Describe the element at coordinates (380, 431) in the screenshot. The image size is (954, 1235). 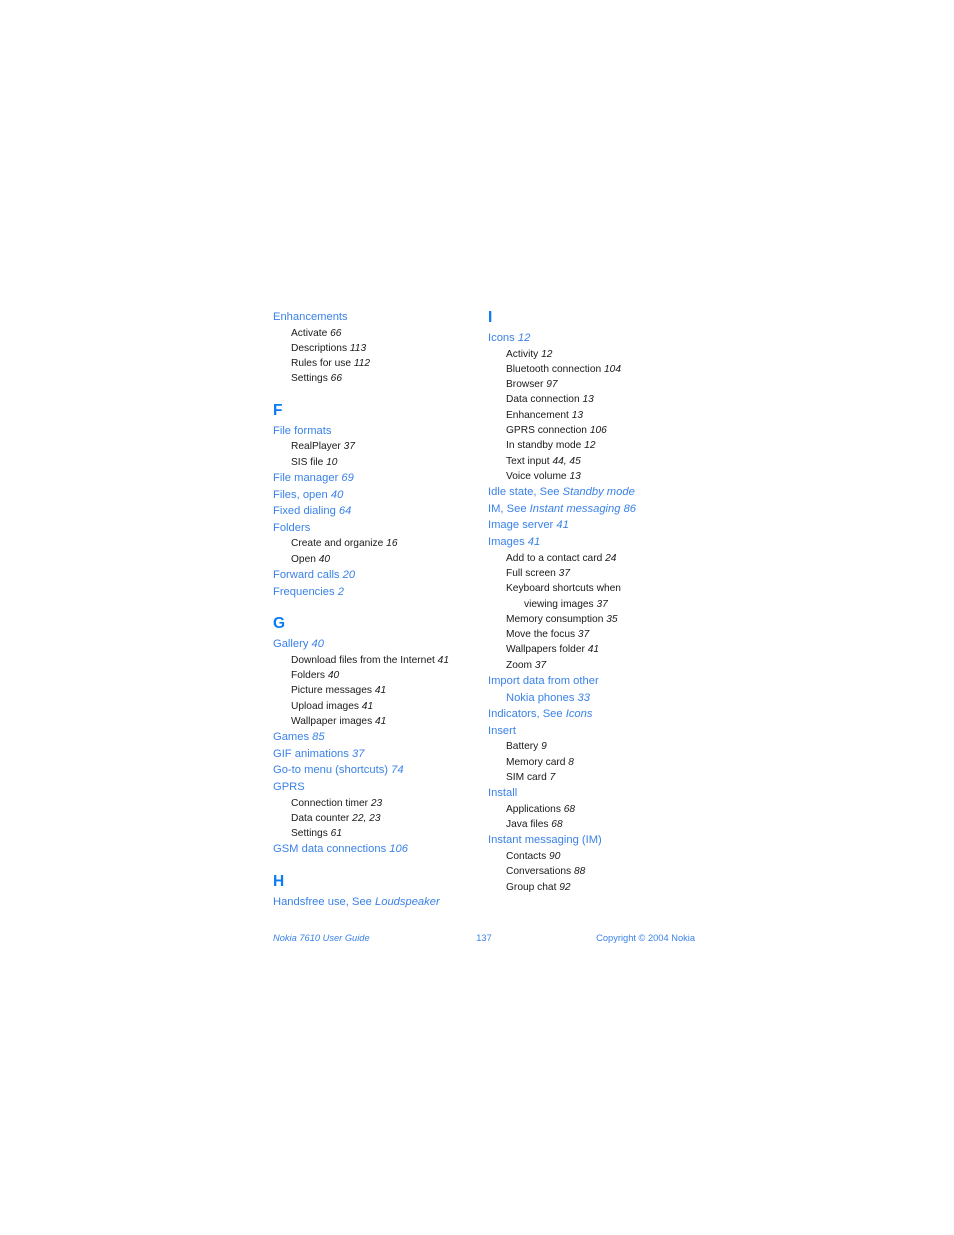
I see `index-entry: File formats` at that location.